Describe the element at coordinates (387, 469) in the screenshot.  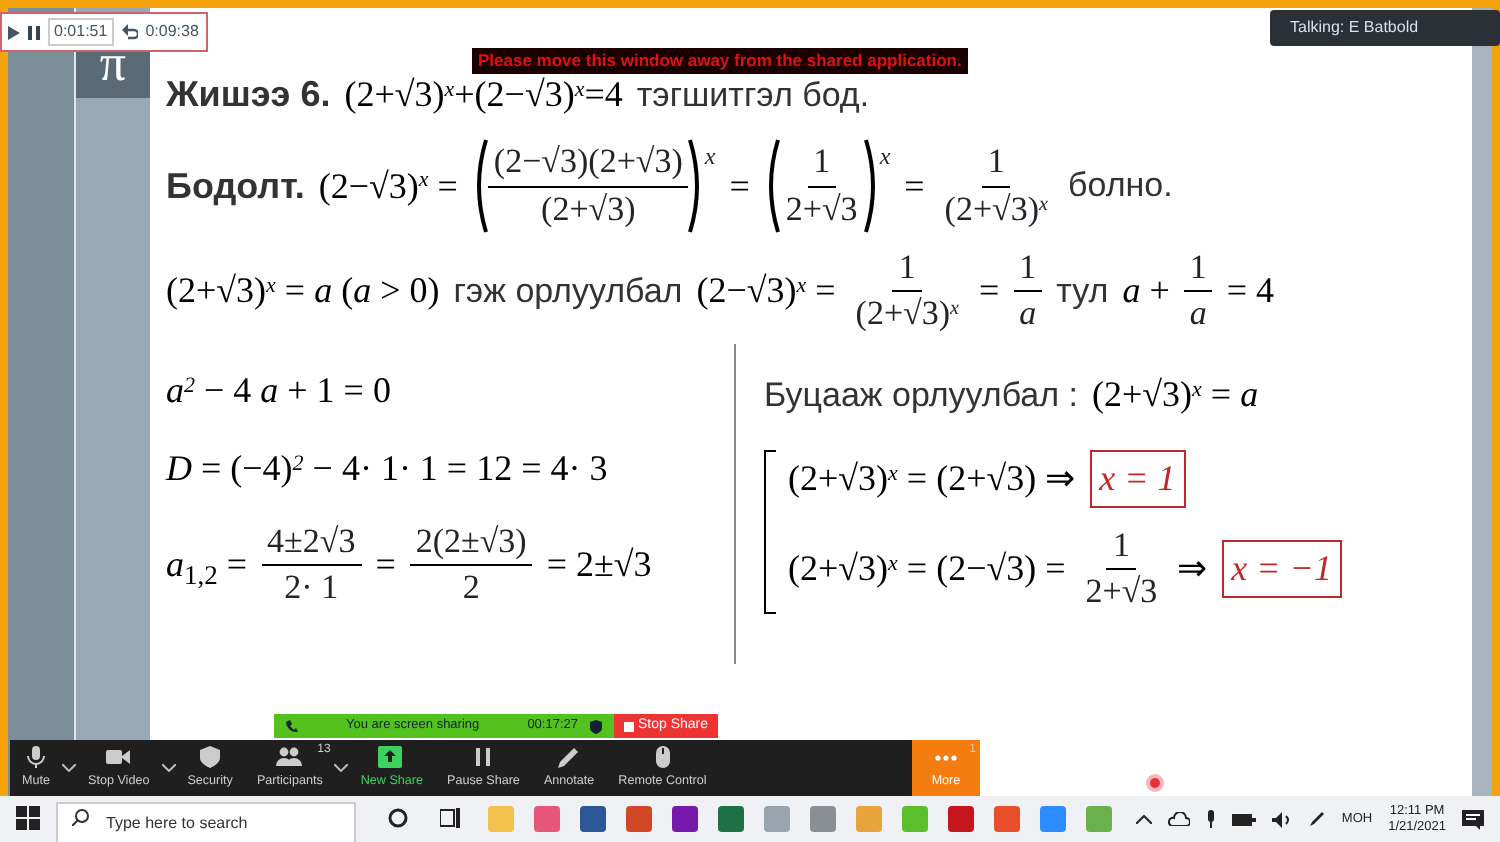
I see `equation-text: D = (−4)$^{2}$ − 4· 1· 1 = 12 = 4· 3` at that location.